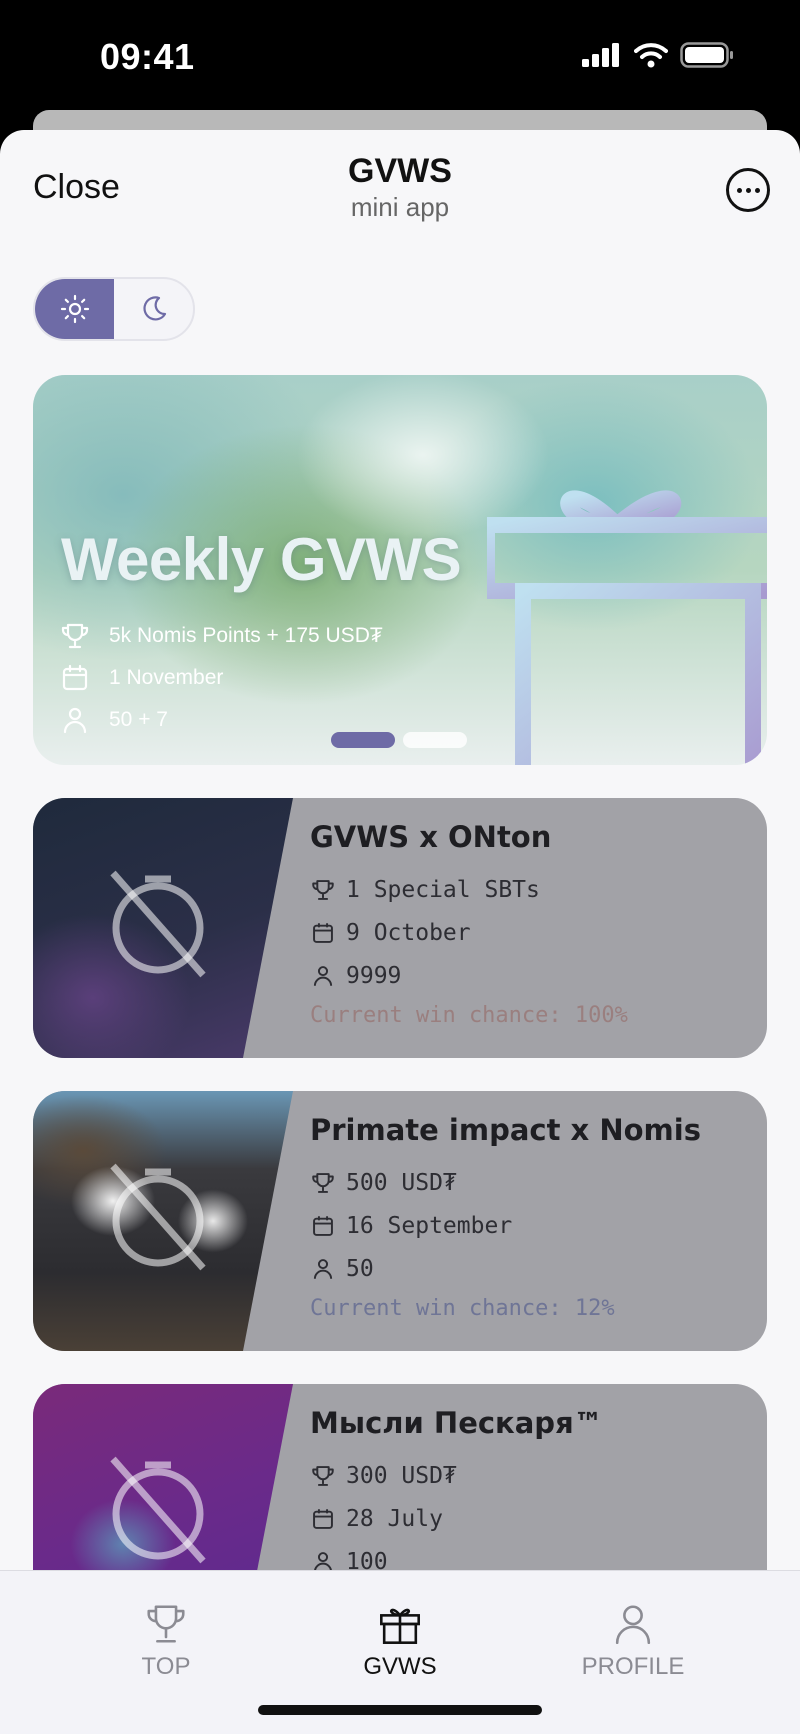 This screenshot has width=800, height=1734. I want to click on tab-profile-label: PROFILE, so click(633, 1666).